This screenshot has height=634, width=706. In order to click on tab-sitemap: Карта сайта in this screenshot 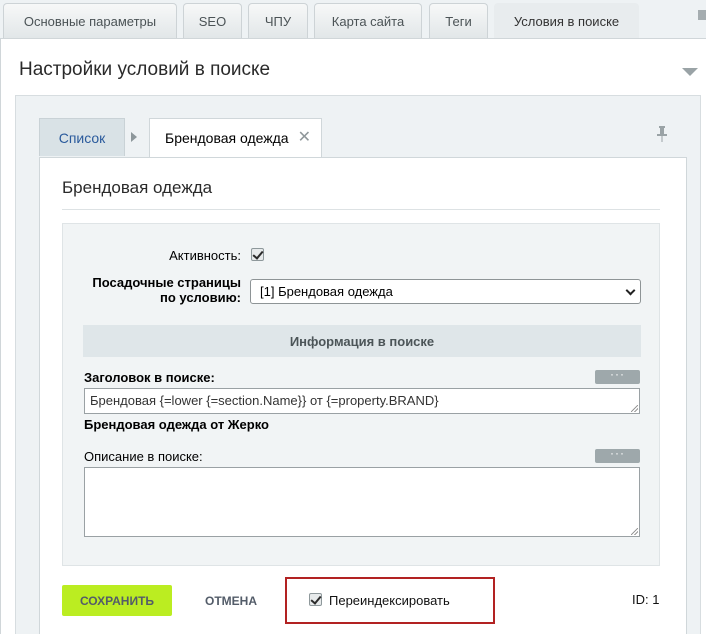, I will do `click(368, 21)`.